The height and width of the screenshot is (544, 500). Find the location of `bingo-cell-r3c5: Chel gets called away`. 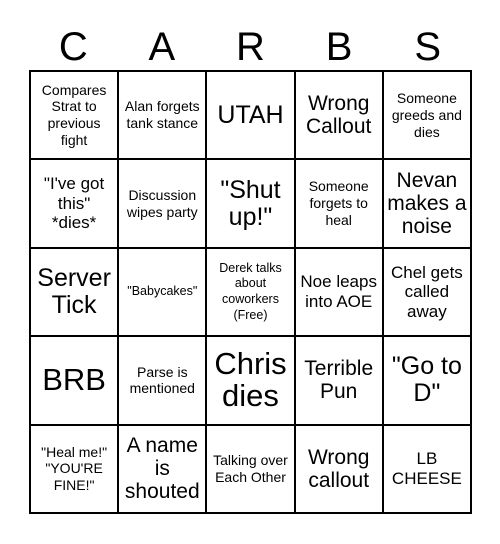

bingo-cell-r3c5: Chel gets called away is located at coordinates (427, 293).